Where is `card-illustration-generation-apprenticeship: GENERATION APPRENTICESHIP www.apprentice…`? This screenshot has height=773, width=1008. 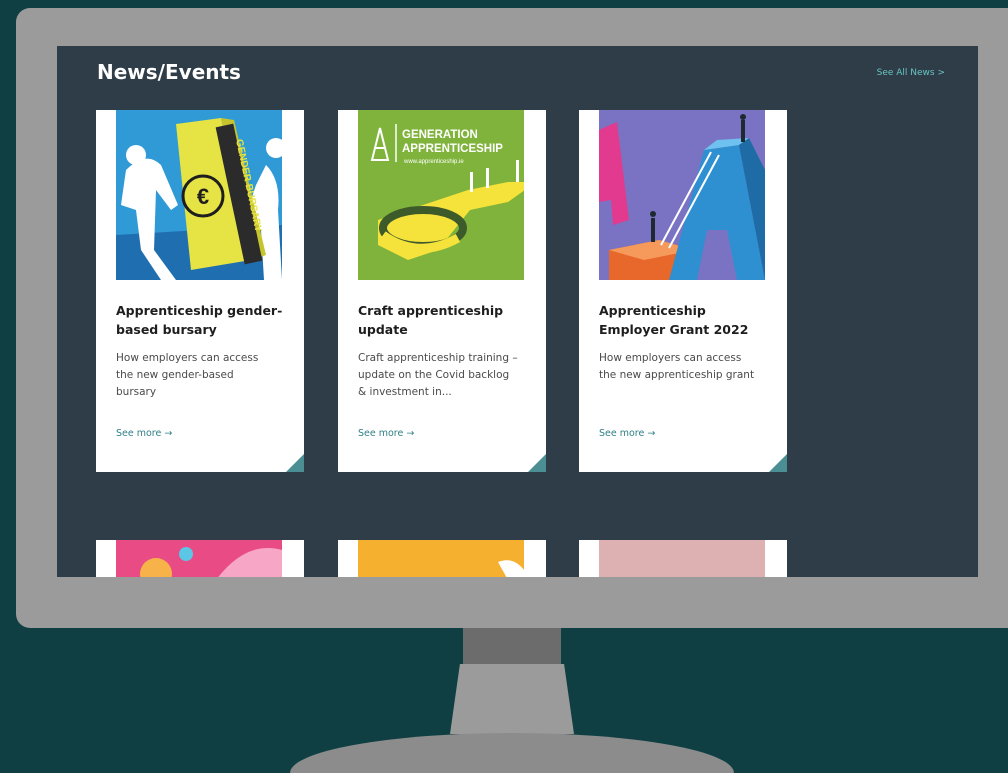 card-illustration-generation-apprenticeship: GENERATION APPRENTICESHIP www.apprentice… is located at coordinates (441, 195).